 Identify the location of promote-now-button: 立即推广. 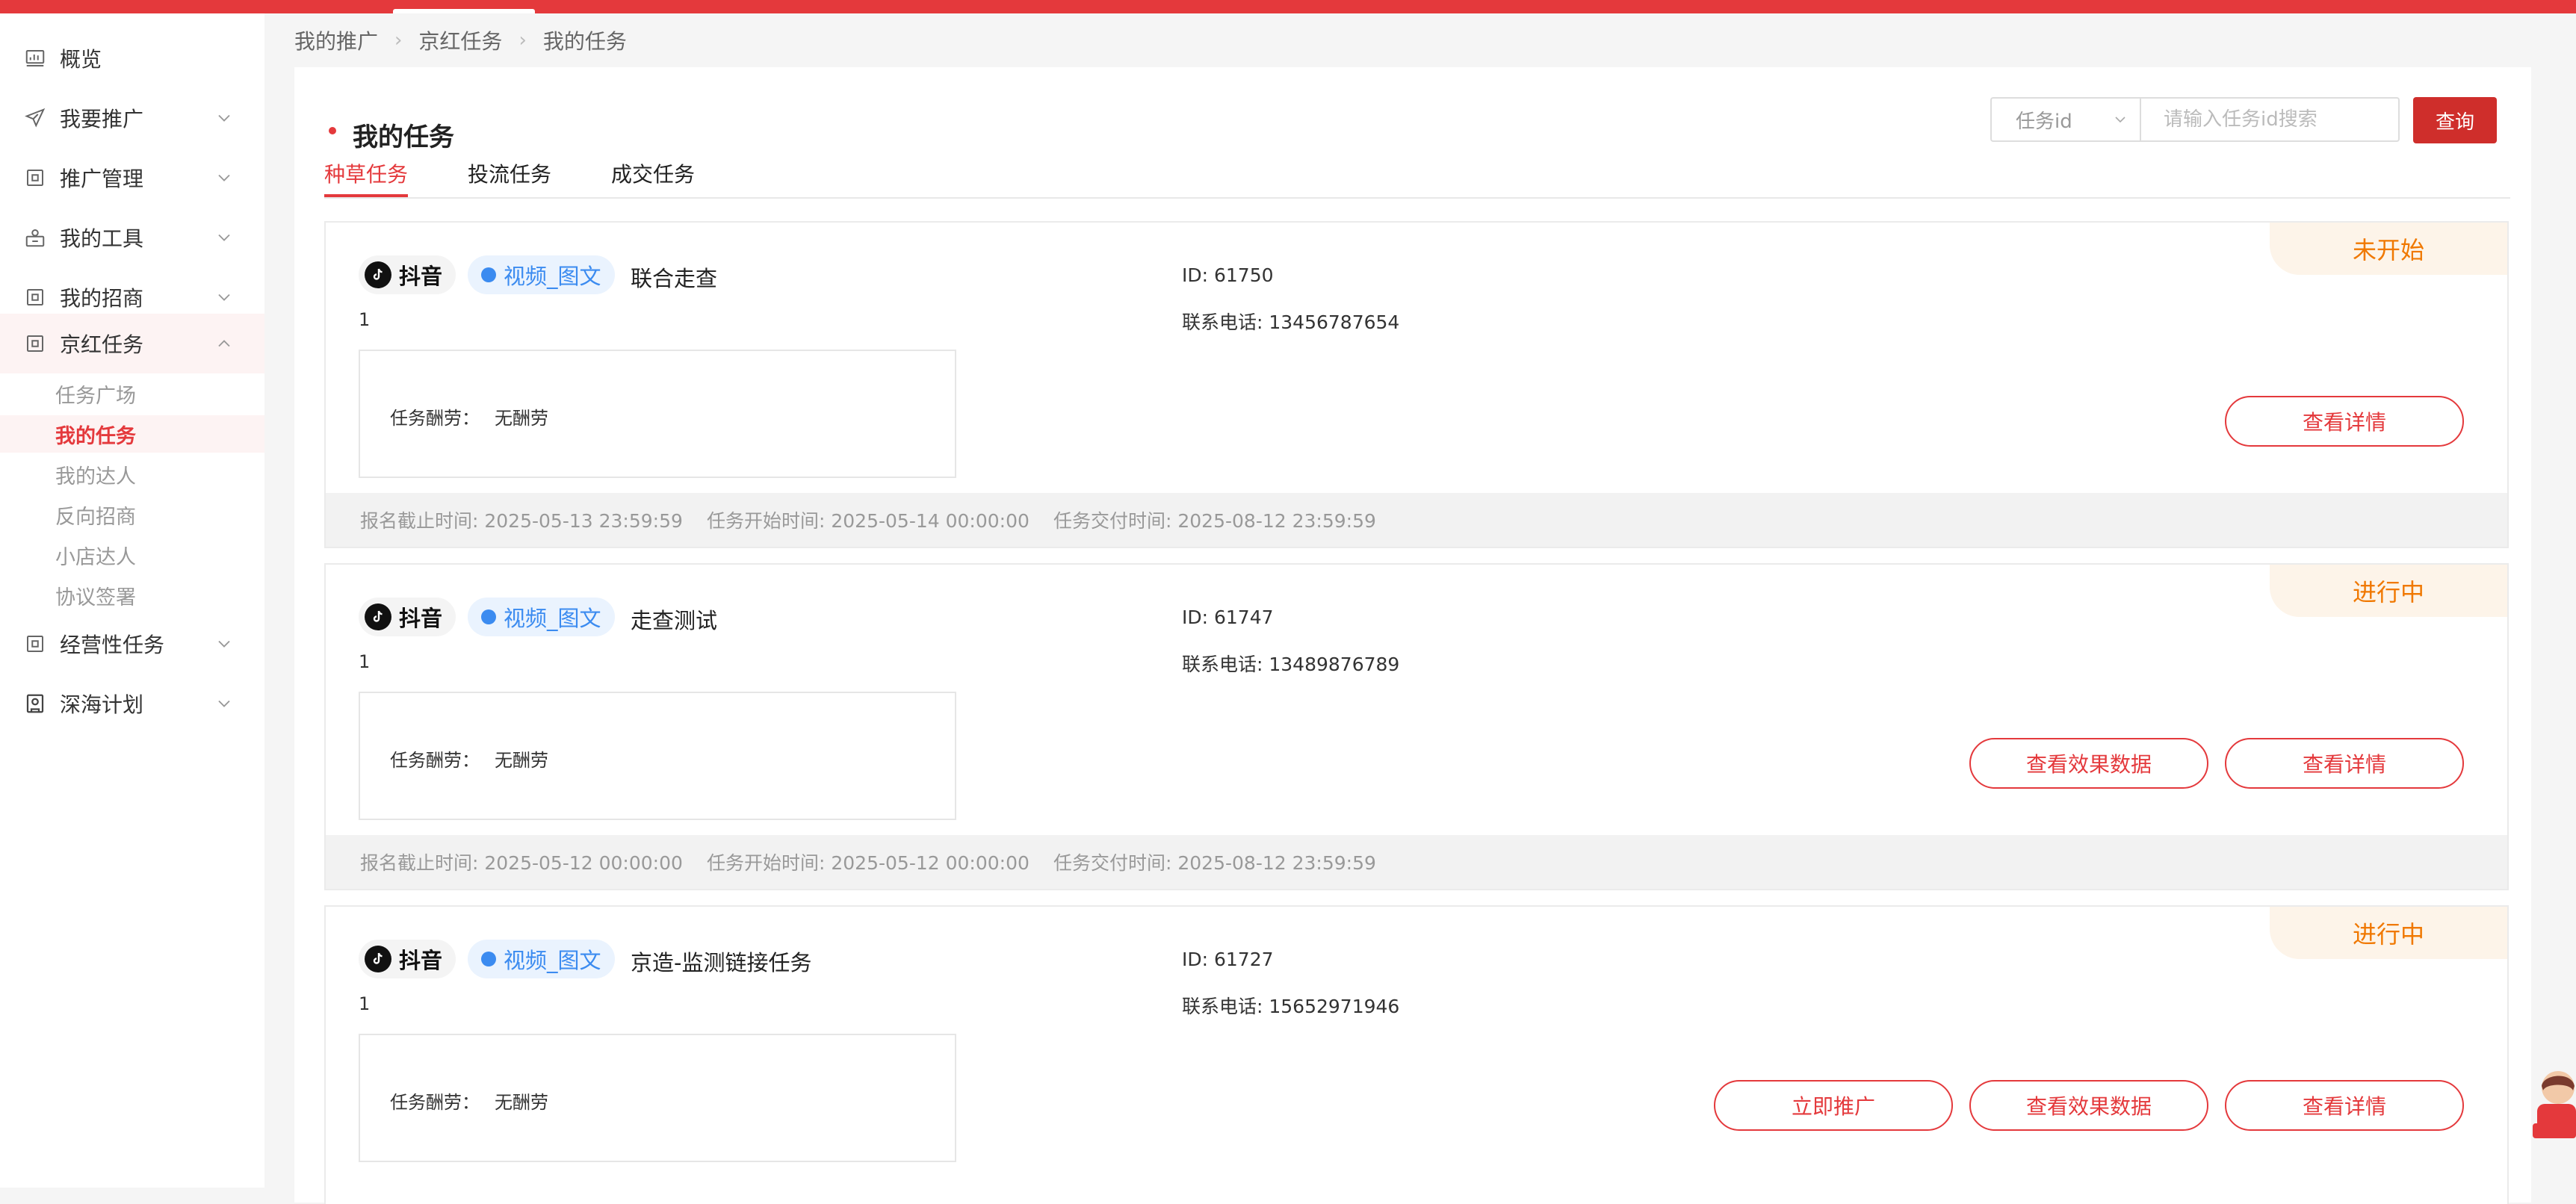
(1833, 1106).